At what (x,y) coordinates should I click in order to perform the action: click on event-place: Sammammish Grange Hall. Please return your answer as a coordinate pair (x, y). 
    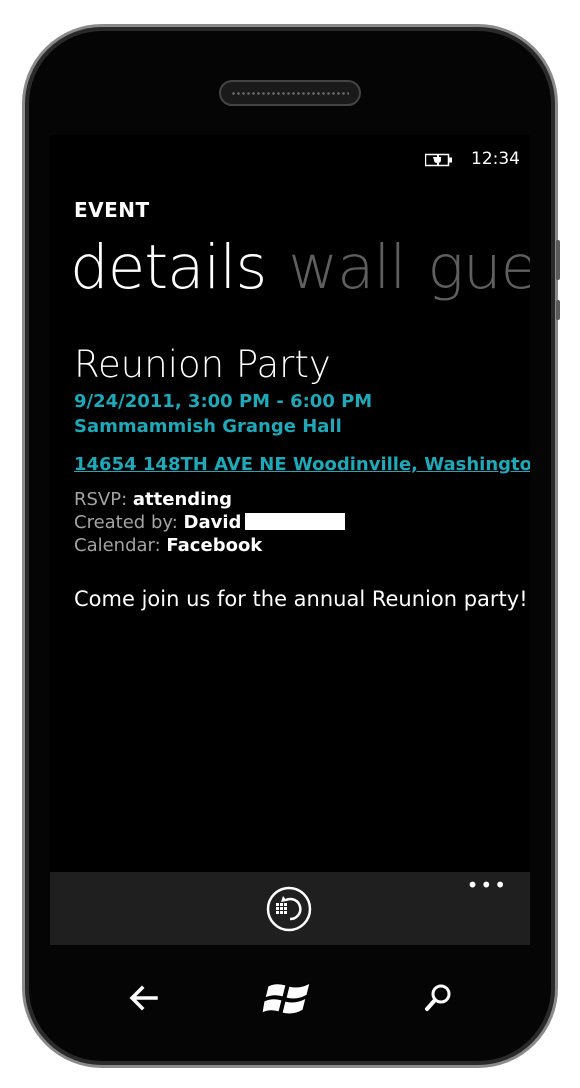
    Looking at the image, I should click on (208, 426).